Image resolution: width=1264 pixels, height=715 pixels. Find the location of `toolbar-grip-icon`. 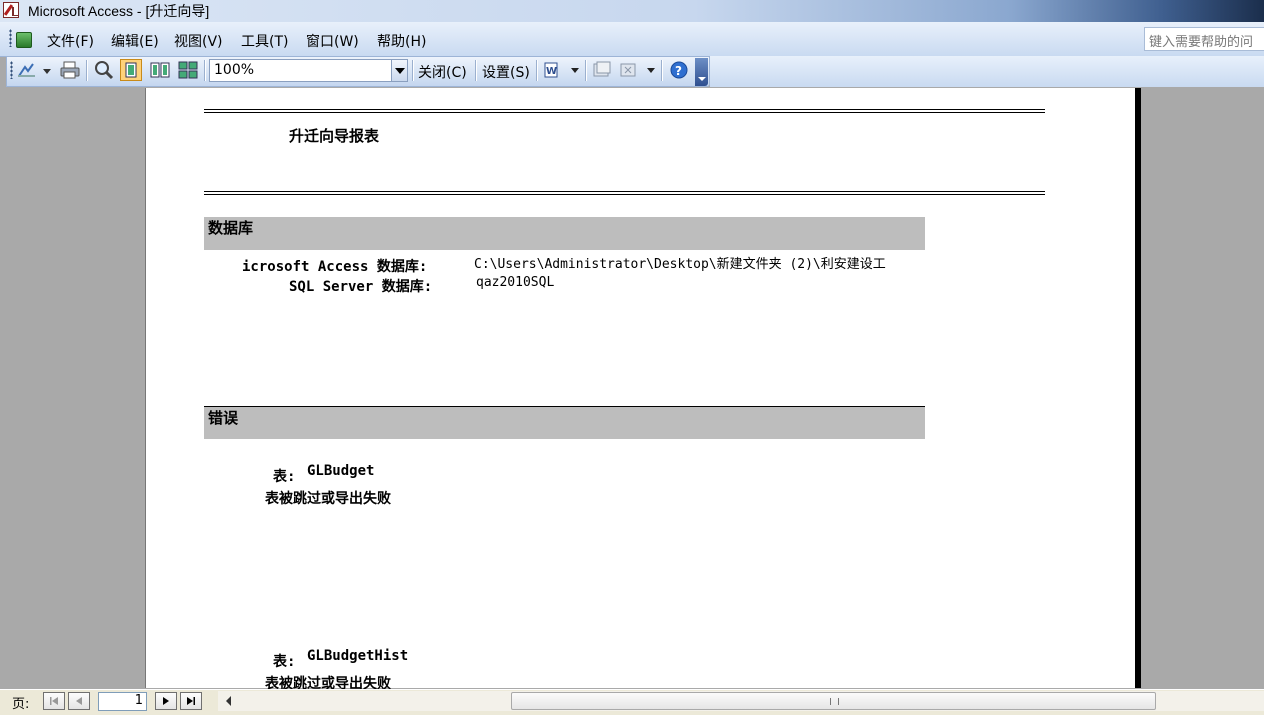

toolbar-grip-icon is located at coordinates (11, 70).